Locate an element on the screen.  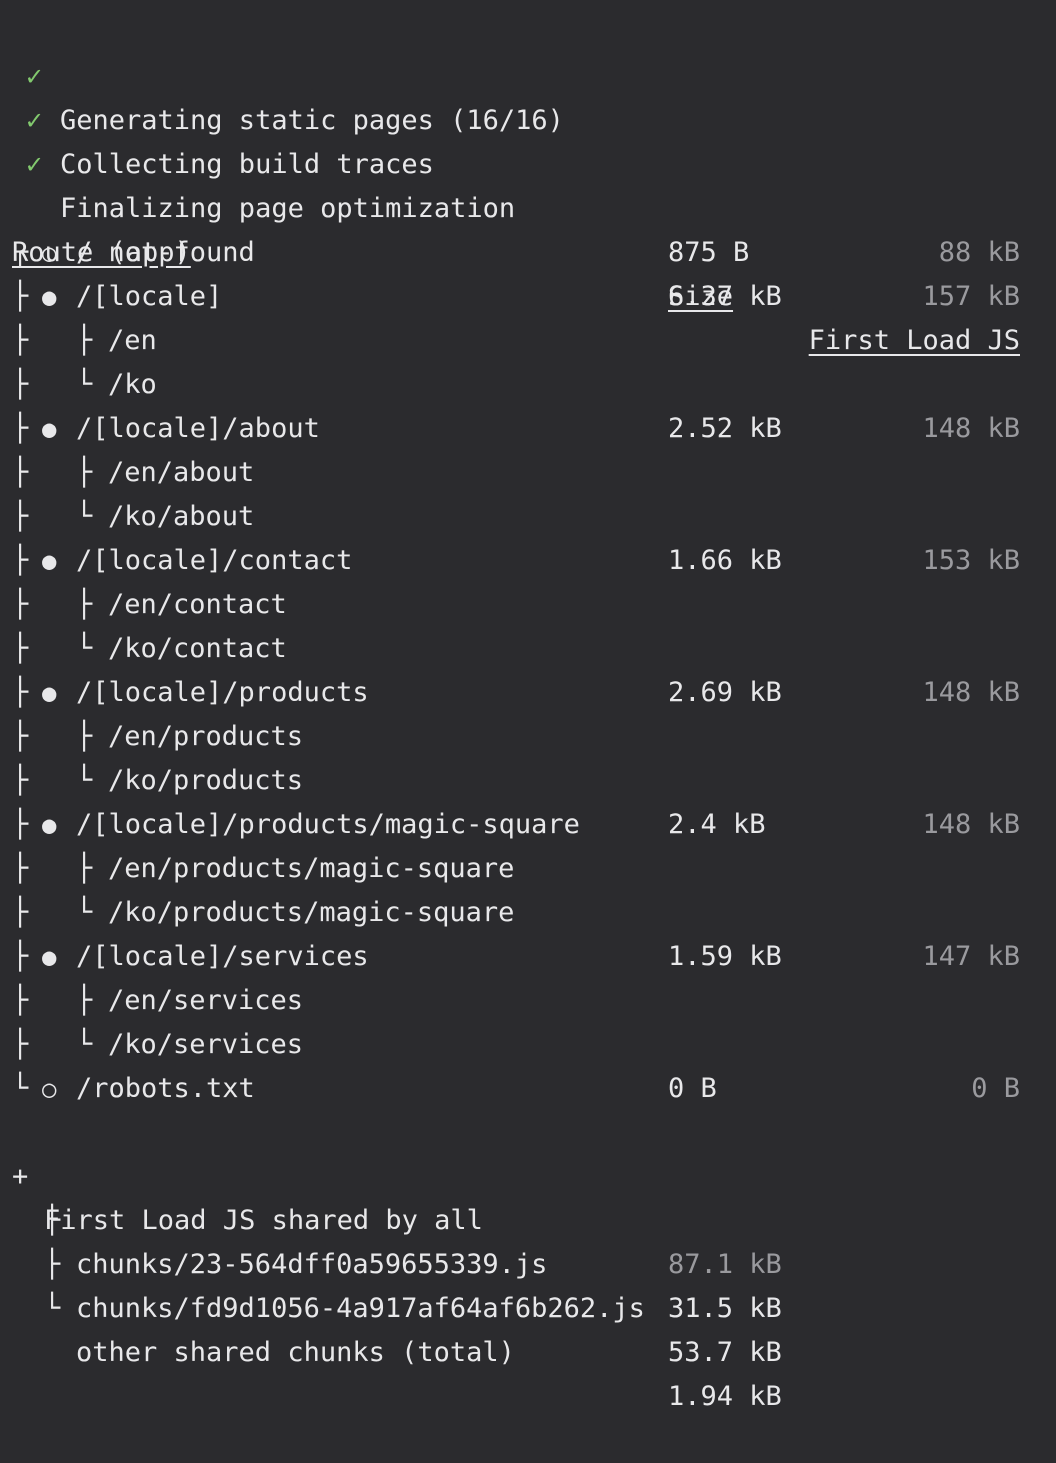
chunk-name: chunks/fd9d1056-4a917af64af6b262.js is located at coordinates (360, 1308).